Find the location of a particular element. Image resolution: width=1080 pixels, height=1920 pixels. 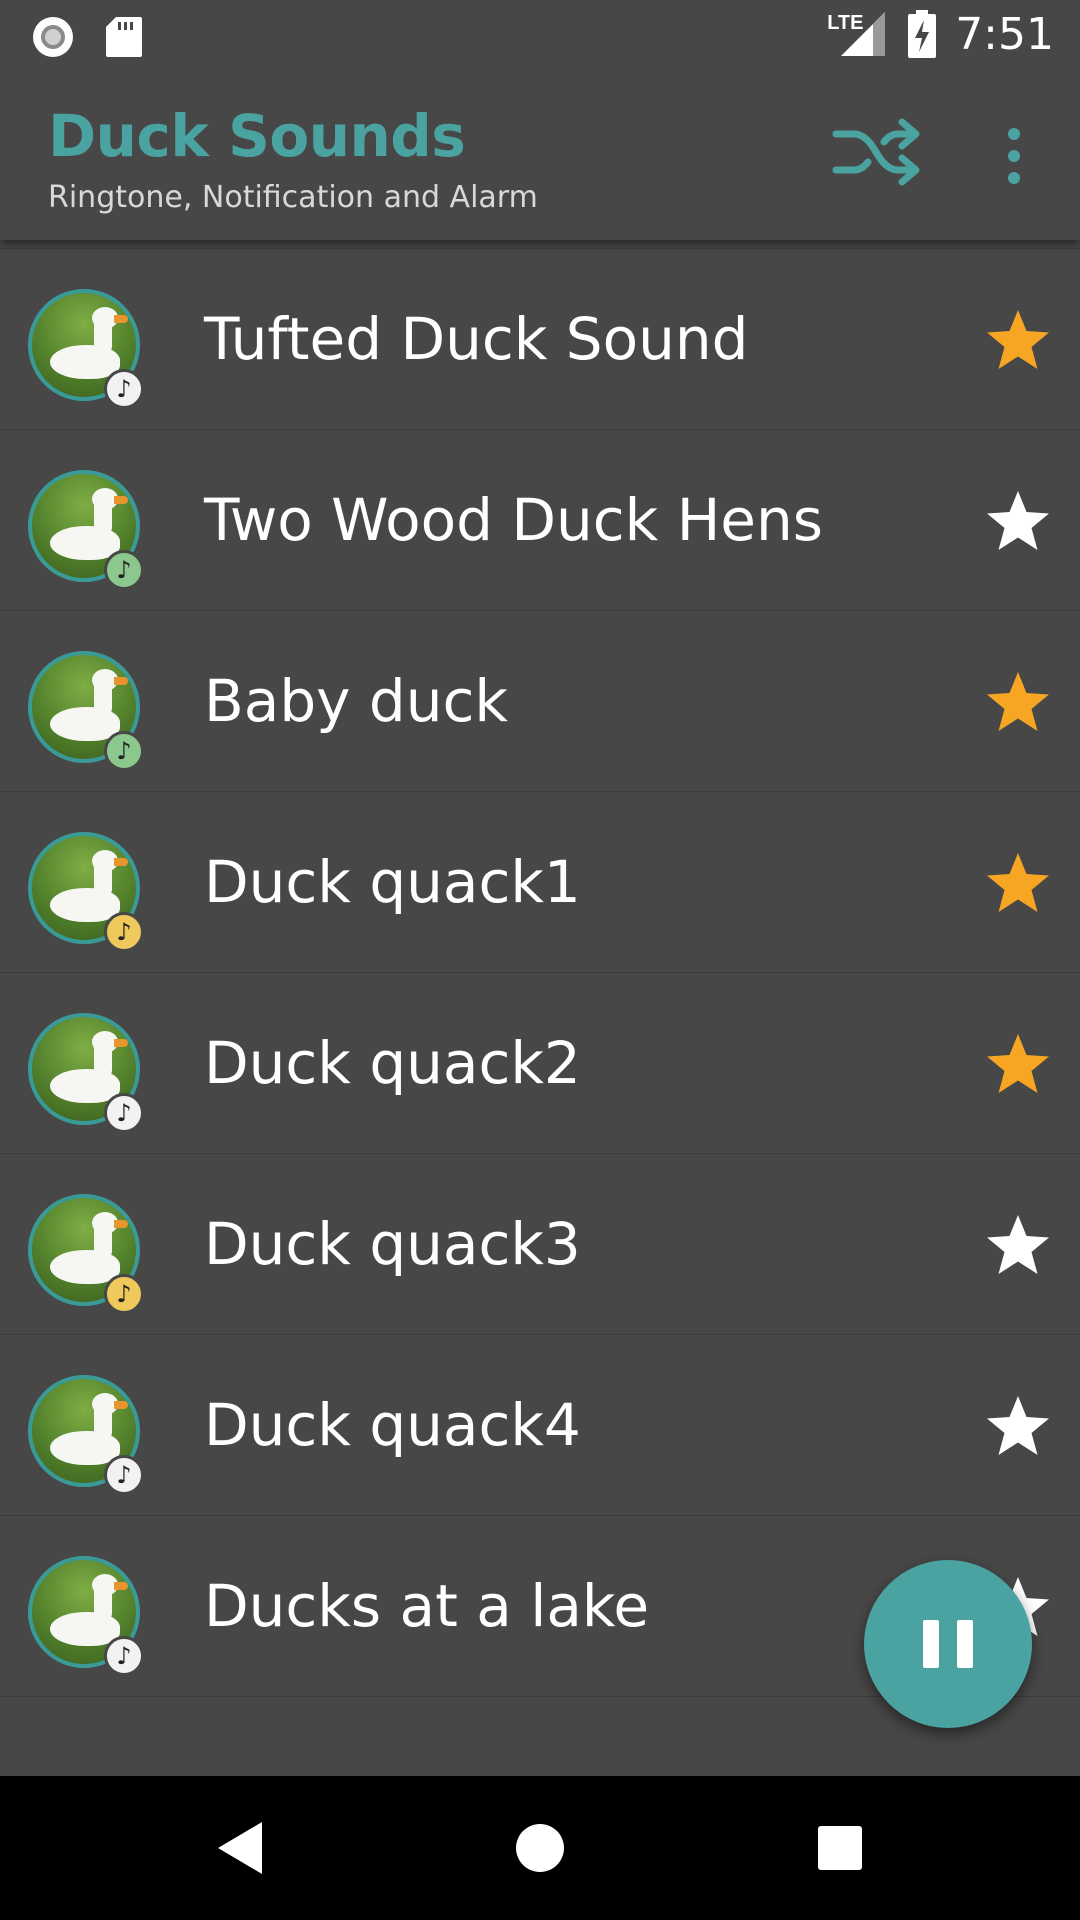

home-button is located at coordinates (540, 1848).